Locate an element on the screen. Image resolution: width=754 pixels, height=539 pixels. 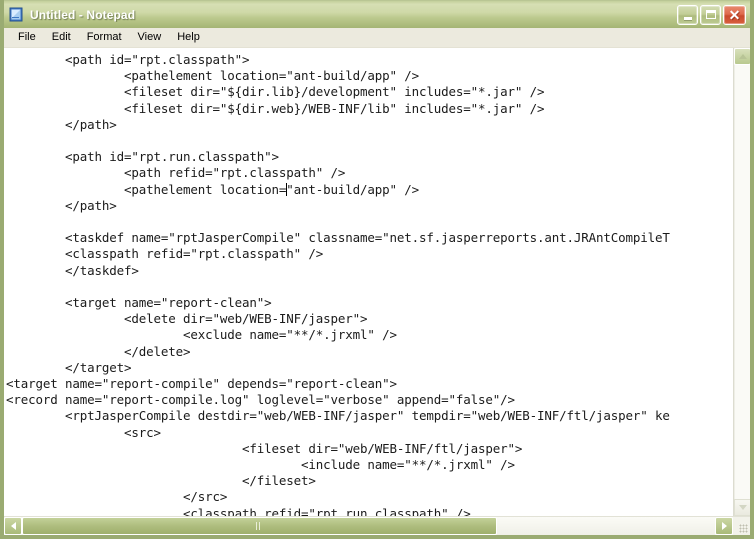
scroll-up-button is located at coordinates (742, 56).